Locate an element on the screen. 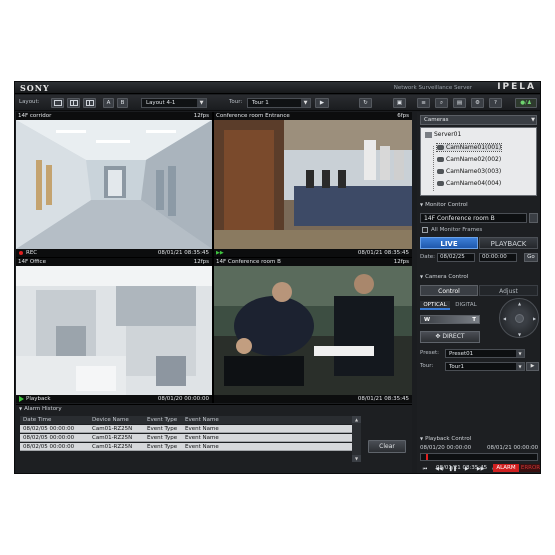  pan-up-icon: ▲ is located at coordinates (519, 303).